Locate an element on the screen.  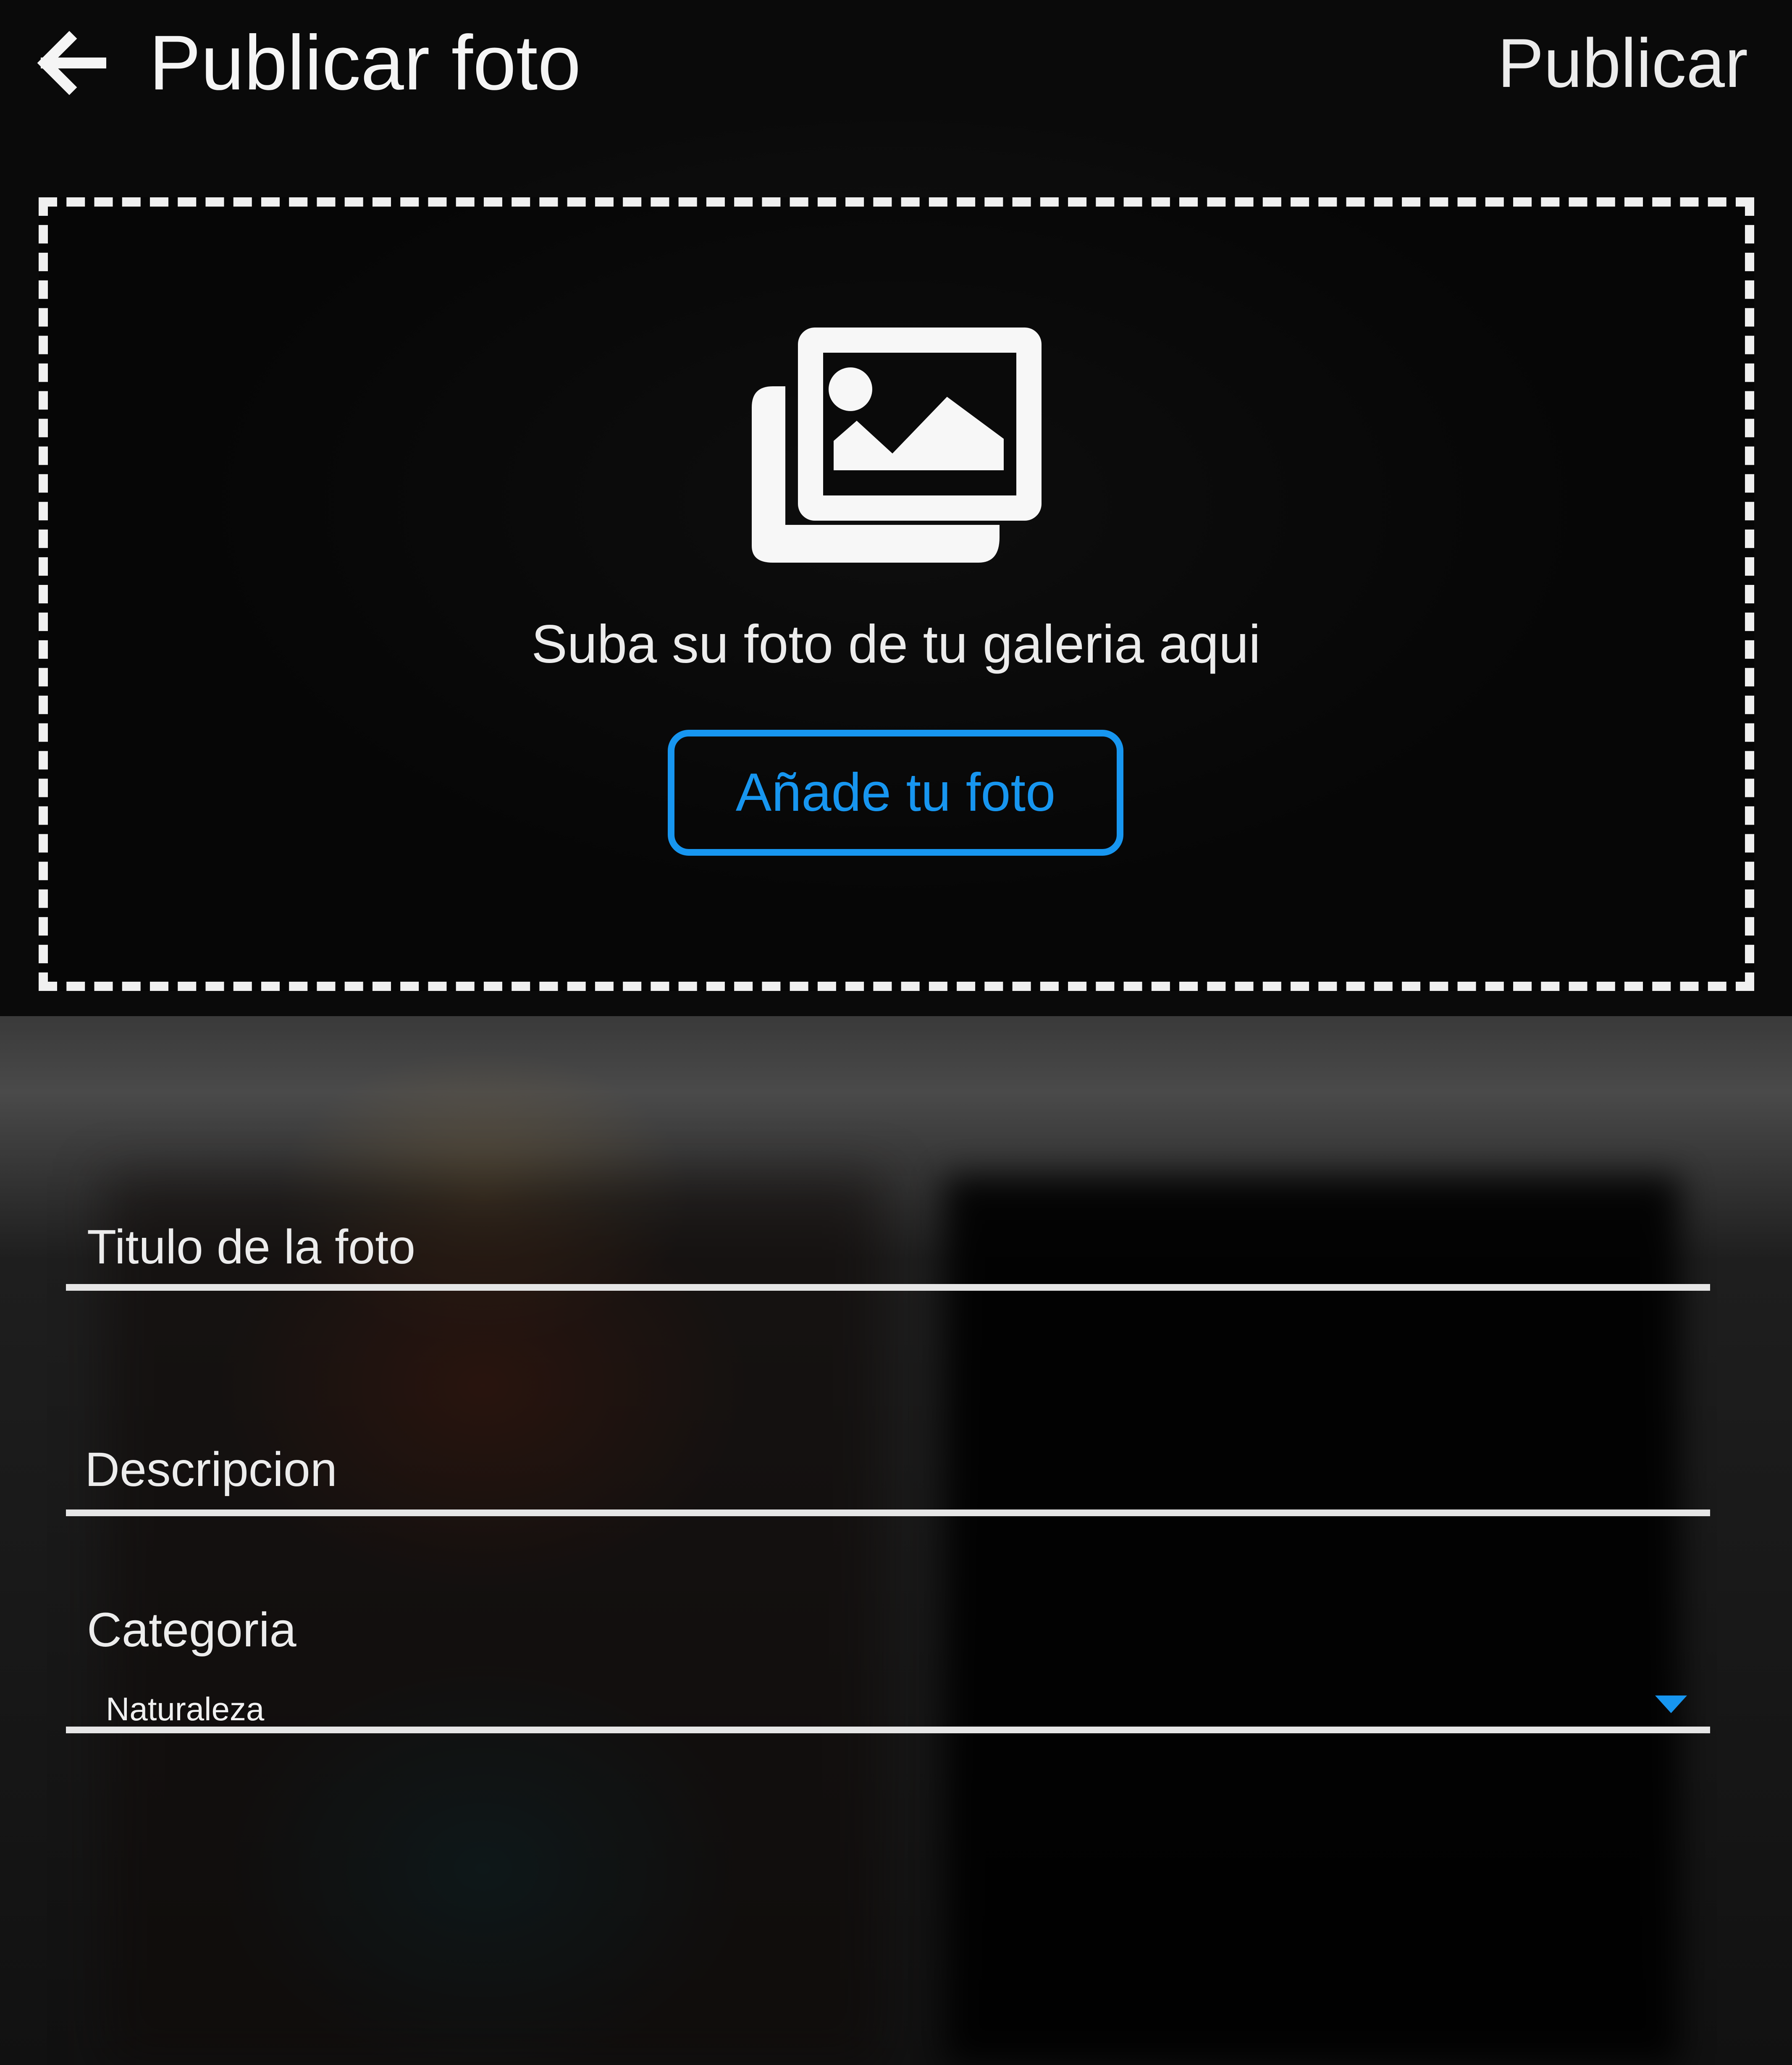
back-button is located at coordinates (71, 63).